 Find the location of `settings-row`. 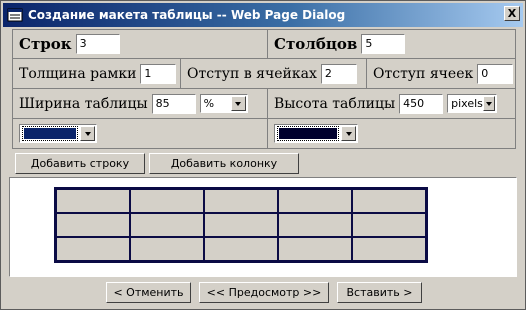

settings-row is located at coordinates (264, 134).